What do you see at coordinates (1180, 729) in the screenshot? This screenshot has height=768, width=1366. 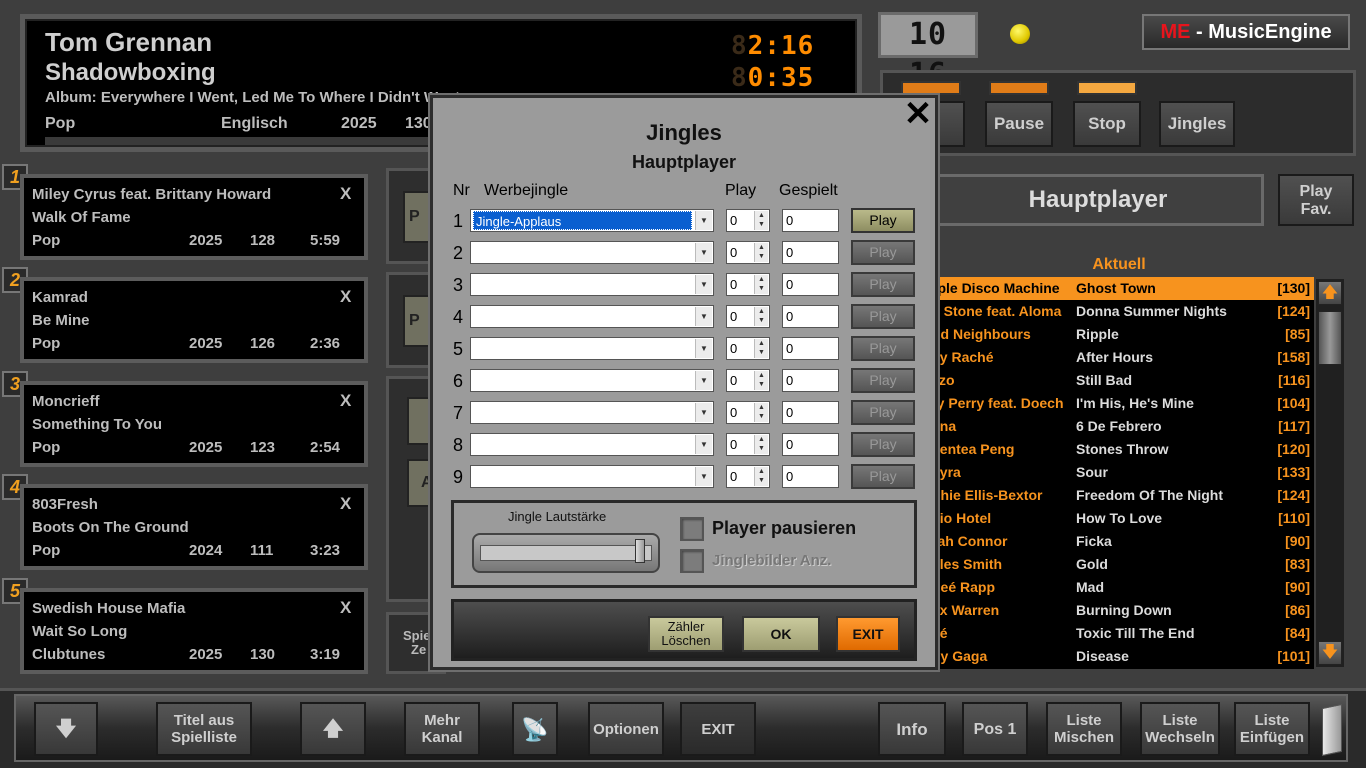 I see `switch-list-button: Liste Wechseln` at bounding box center [1180, 729].